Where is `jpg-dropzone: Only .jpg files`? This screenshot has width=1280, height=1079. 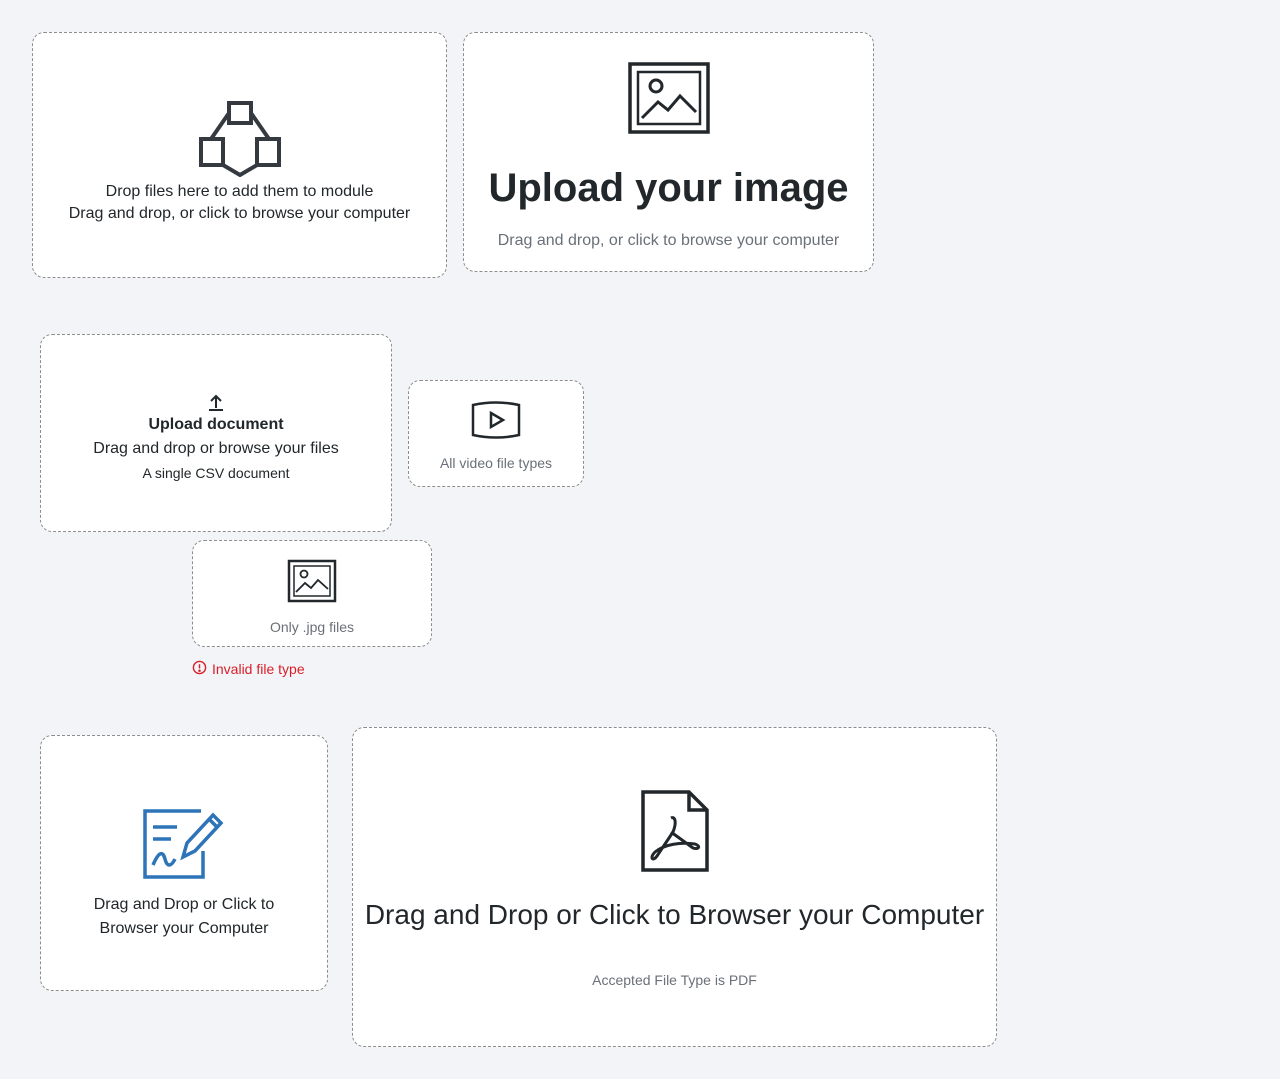 jpg-dropzone: Only .jpg files is located at coordinates (312, 593).